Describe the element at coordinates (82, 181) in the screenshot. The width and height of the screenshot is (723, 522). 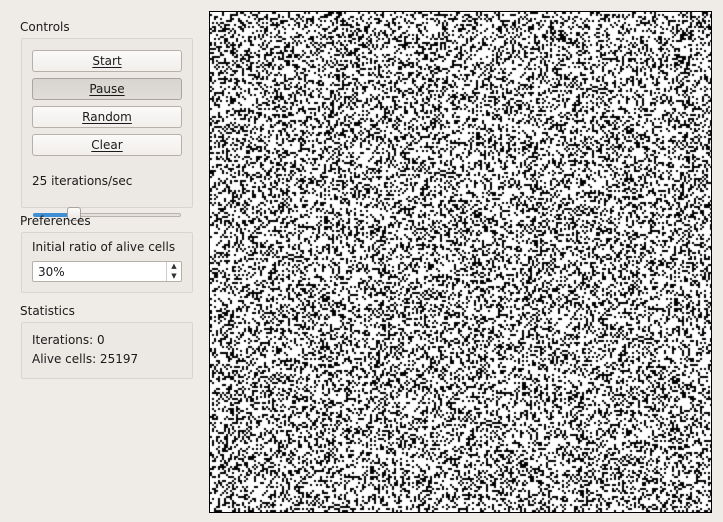
I see `speed-label: 25 iterations/sec` at that location.